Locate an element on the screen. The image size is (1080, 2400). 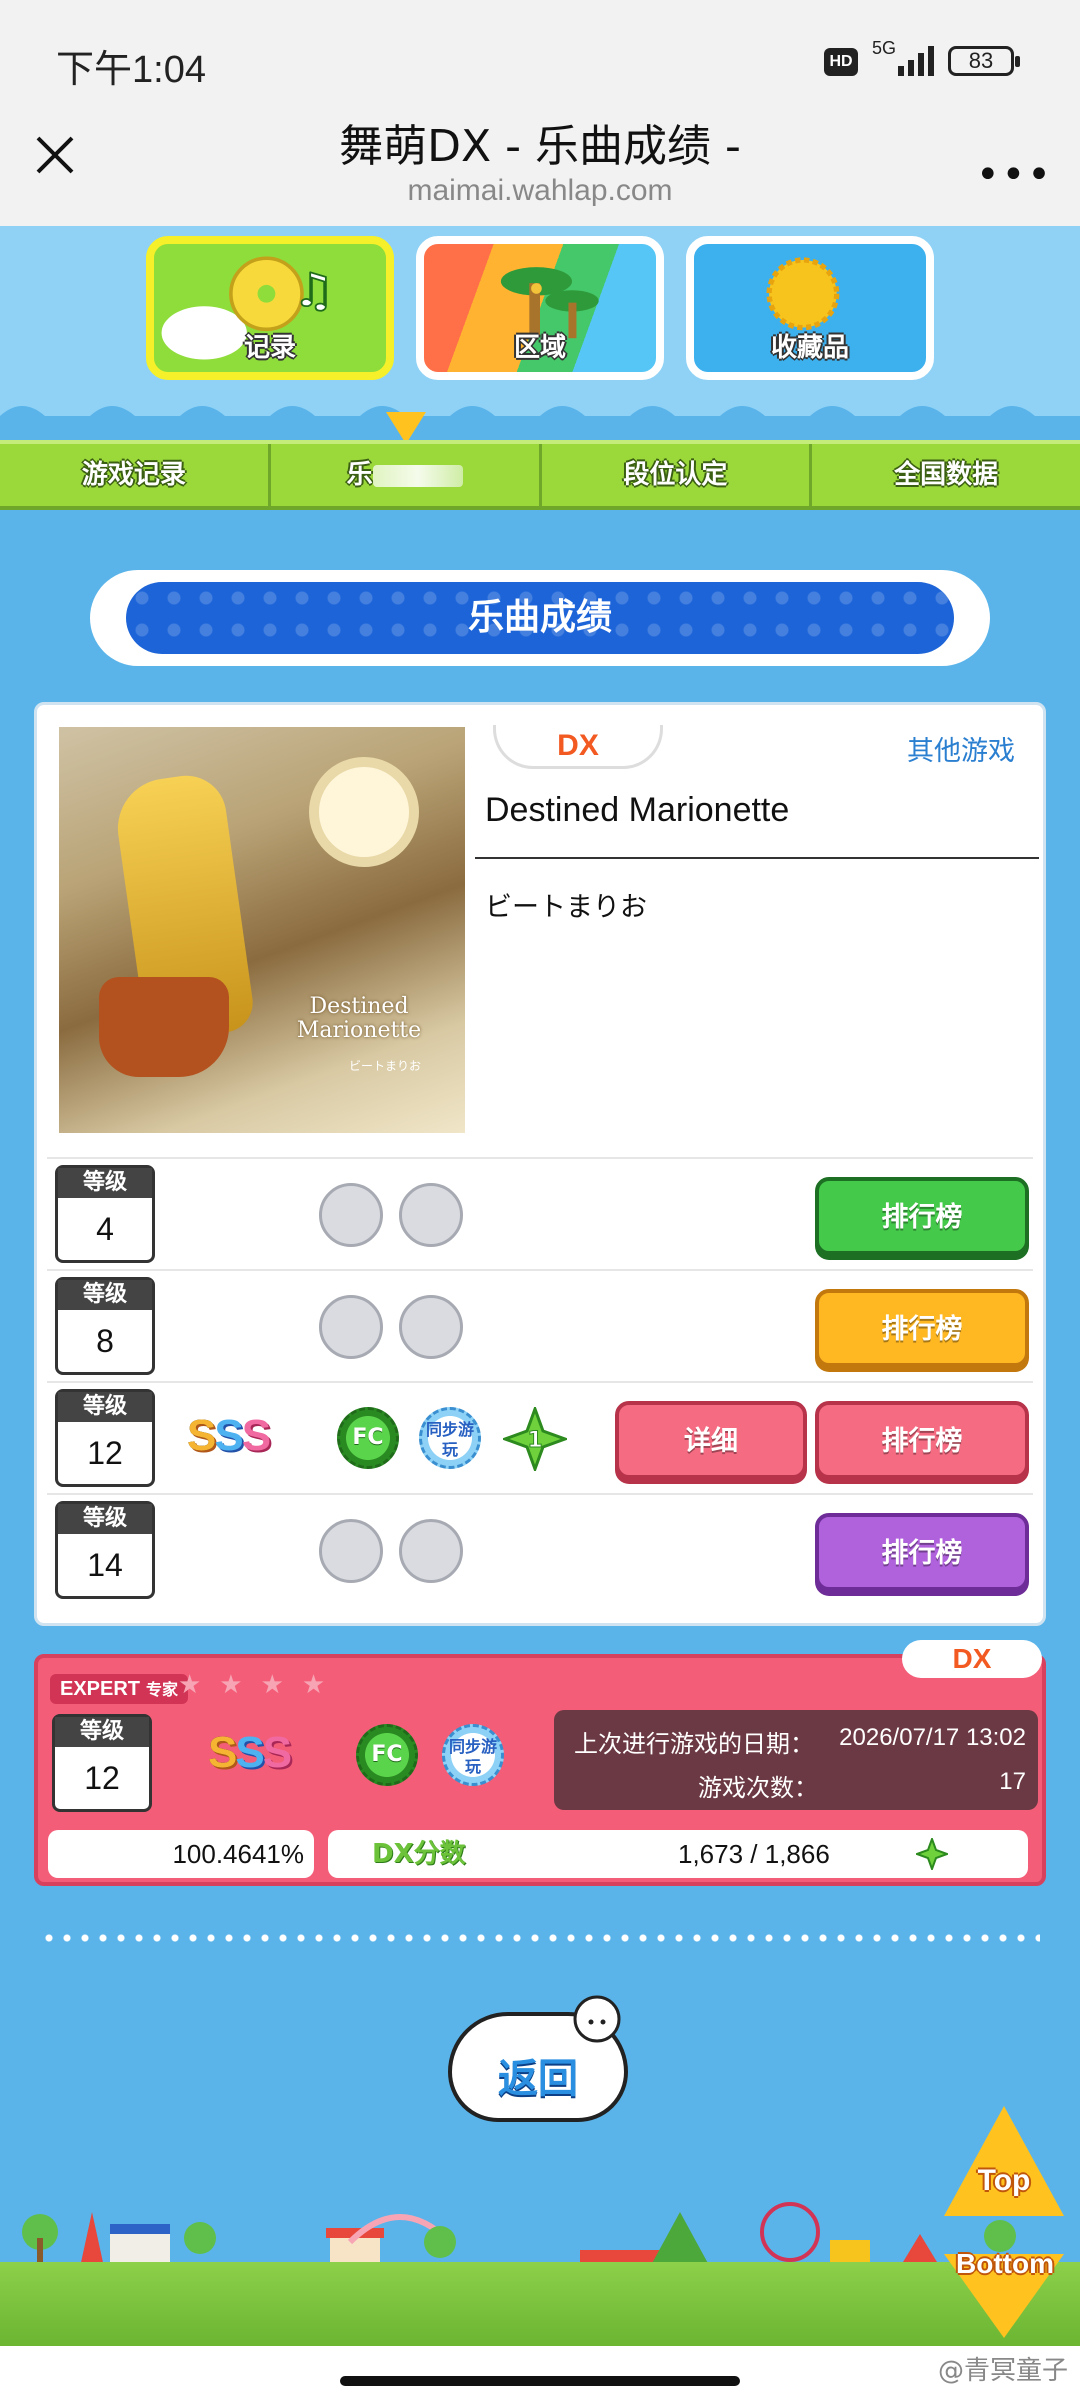
scroll-top-button: Top is located at coordinates (1004, 2166).